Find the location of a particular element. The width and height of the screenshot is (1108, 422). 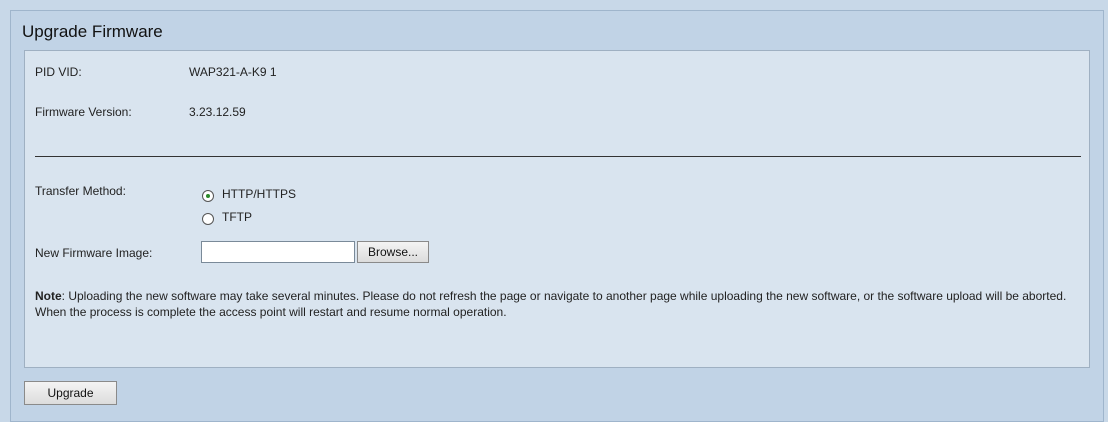

firmware-file-input is located at coordinates (278, 252).